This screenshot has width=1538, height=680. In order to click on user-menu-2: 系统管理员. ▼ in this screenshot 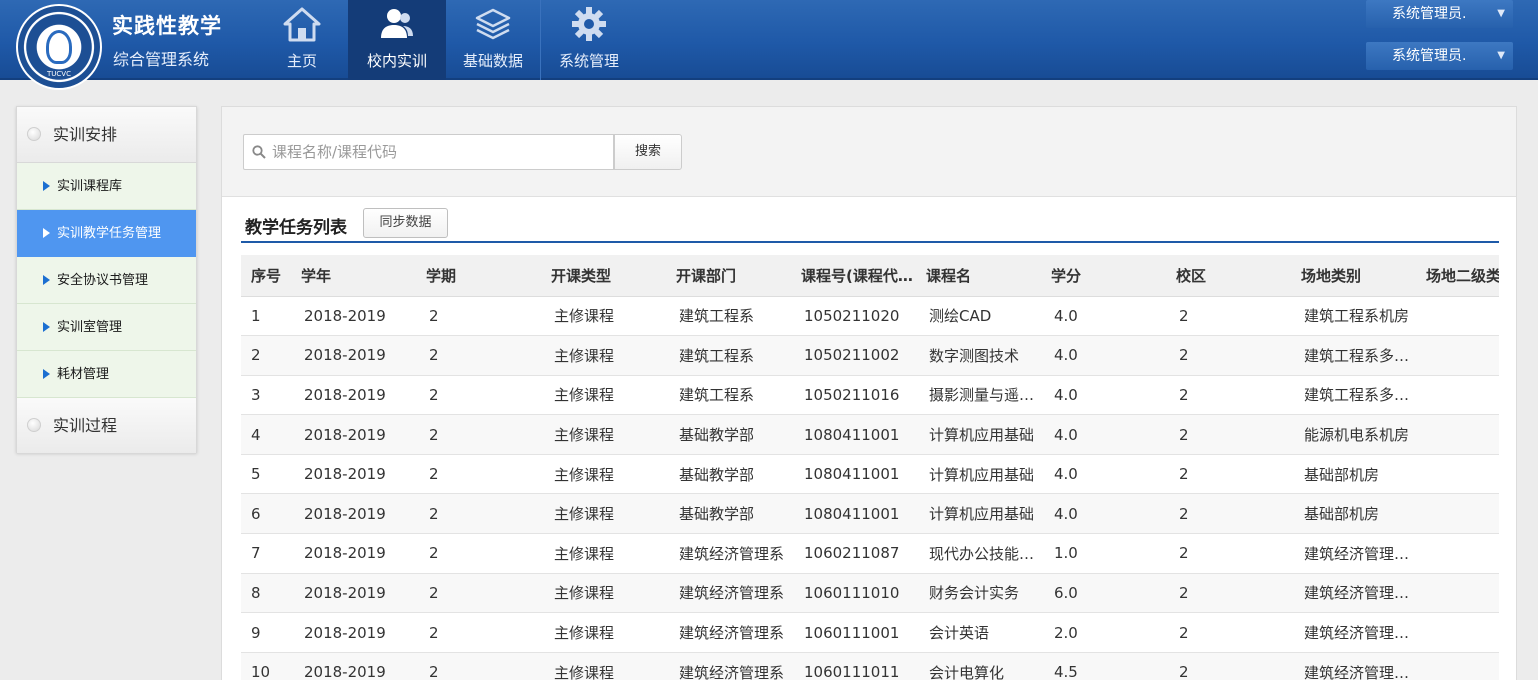, I will do `click(1439, 56)`.